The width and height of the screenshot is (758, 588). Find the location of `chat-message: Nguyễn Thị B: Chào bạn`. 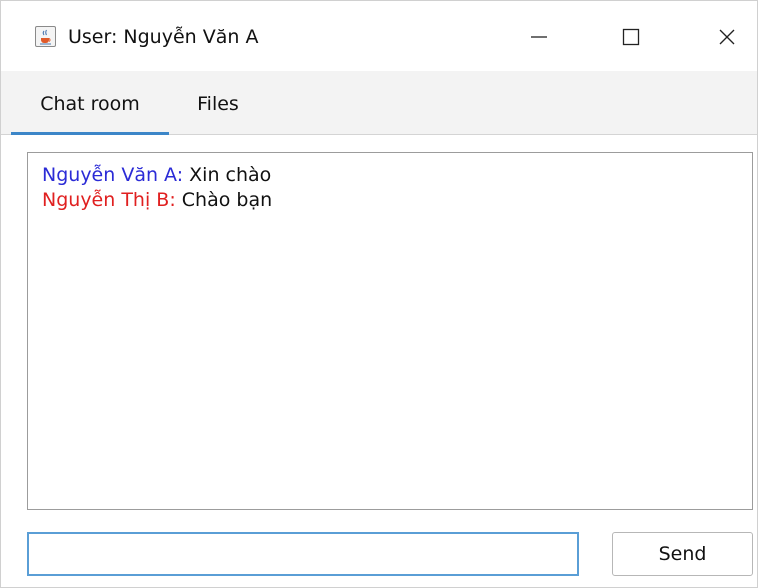

chat-message: Nguyễn Thị B: Chào bạn is located at coordinates (390, 200).